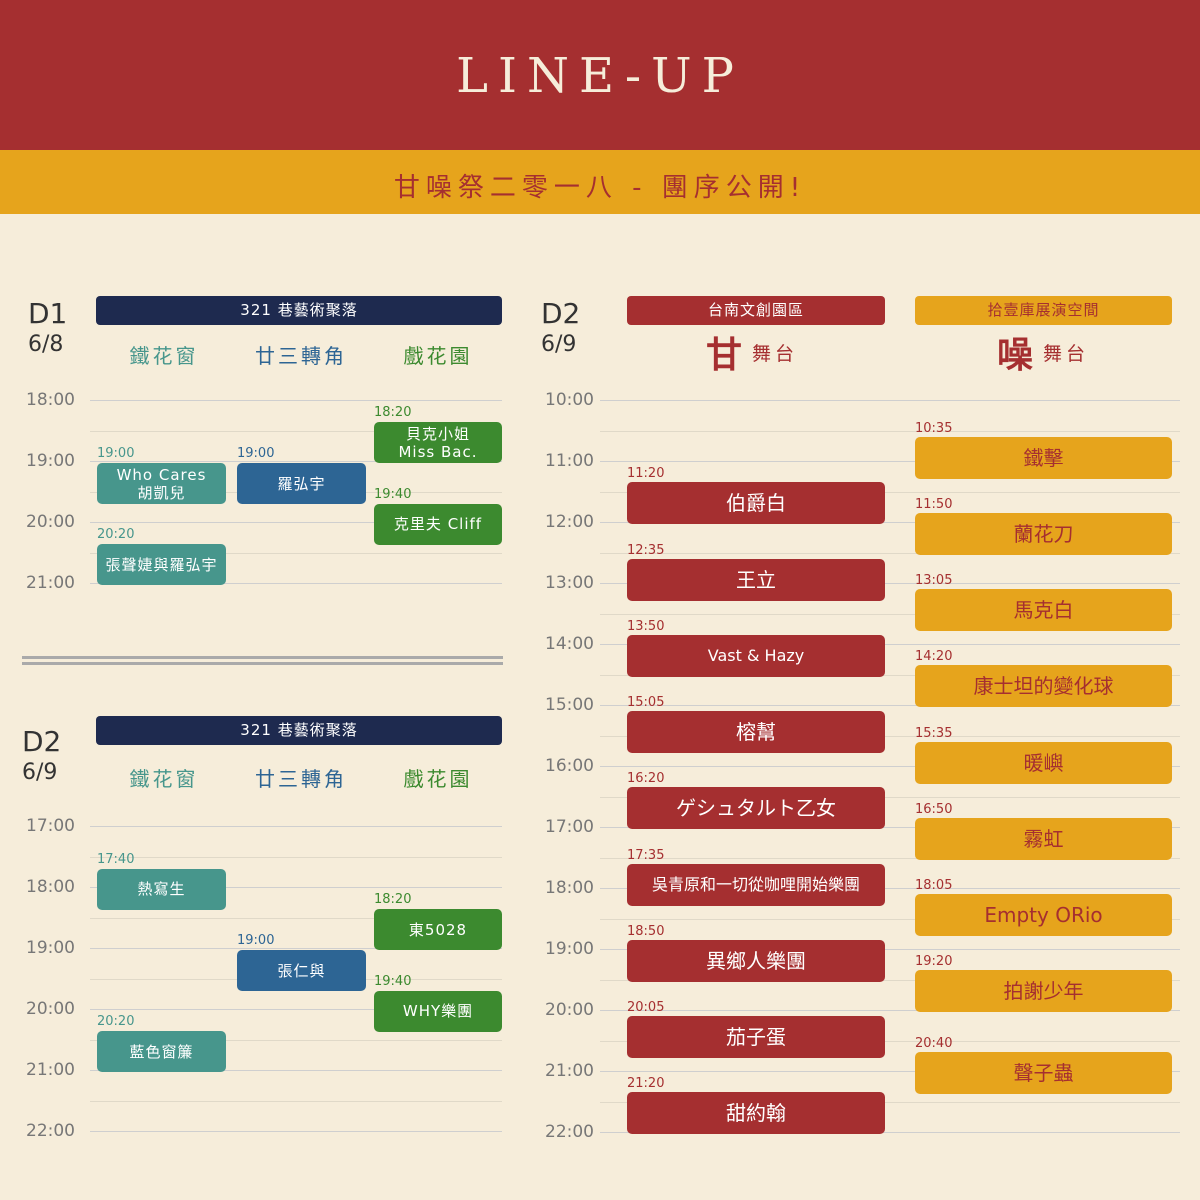 This screenshot has width=1200, height=1200. What do you see at coordinates (393, 413) in the screenshot?
I see `slot-start-time: 18:20` at bounding box center [393, 413].